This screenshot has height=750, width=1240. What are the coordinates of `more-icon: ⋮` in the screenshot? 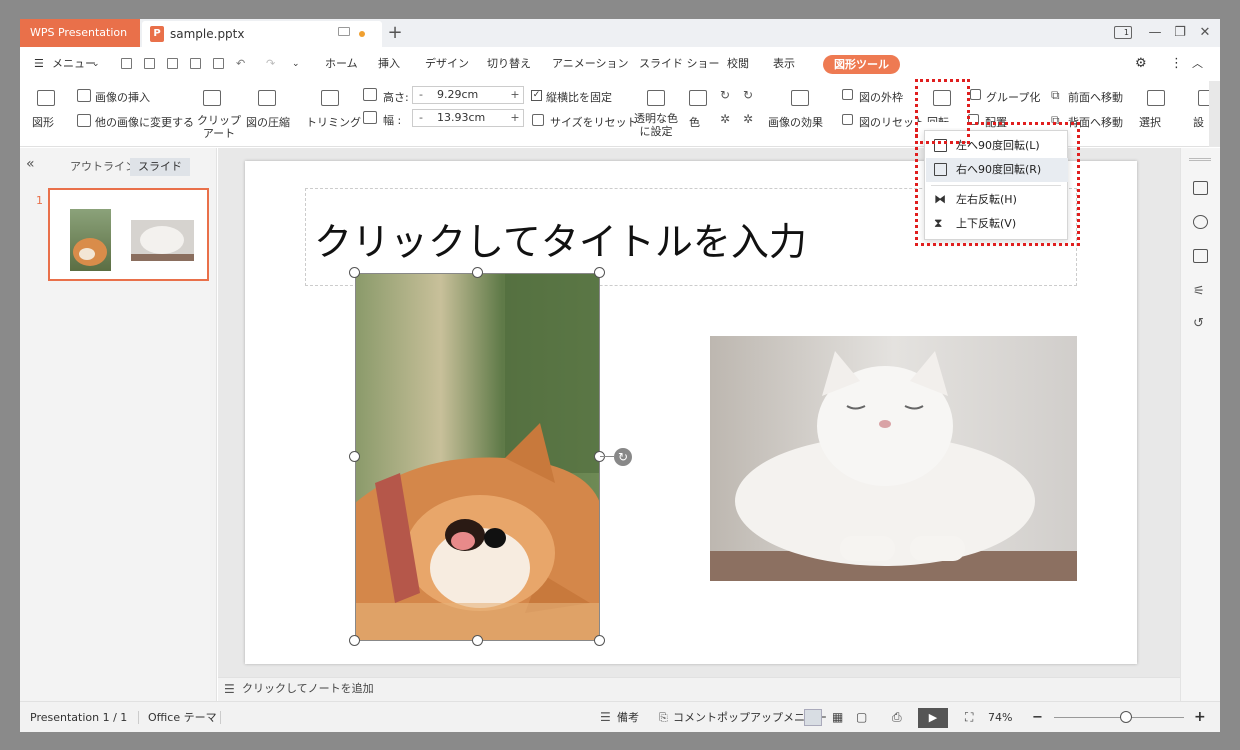 It's located at (1176, 64).